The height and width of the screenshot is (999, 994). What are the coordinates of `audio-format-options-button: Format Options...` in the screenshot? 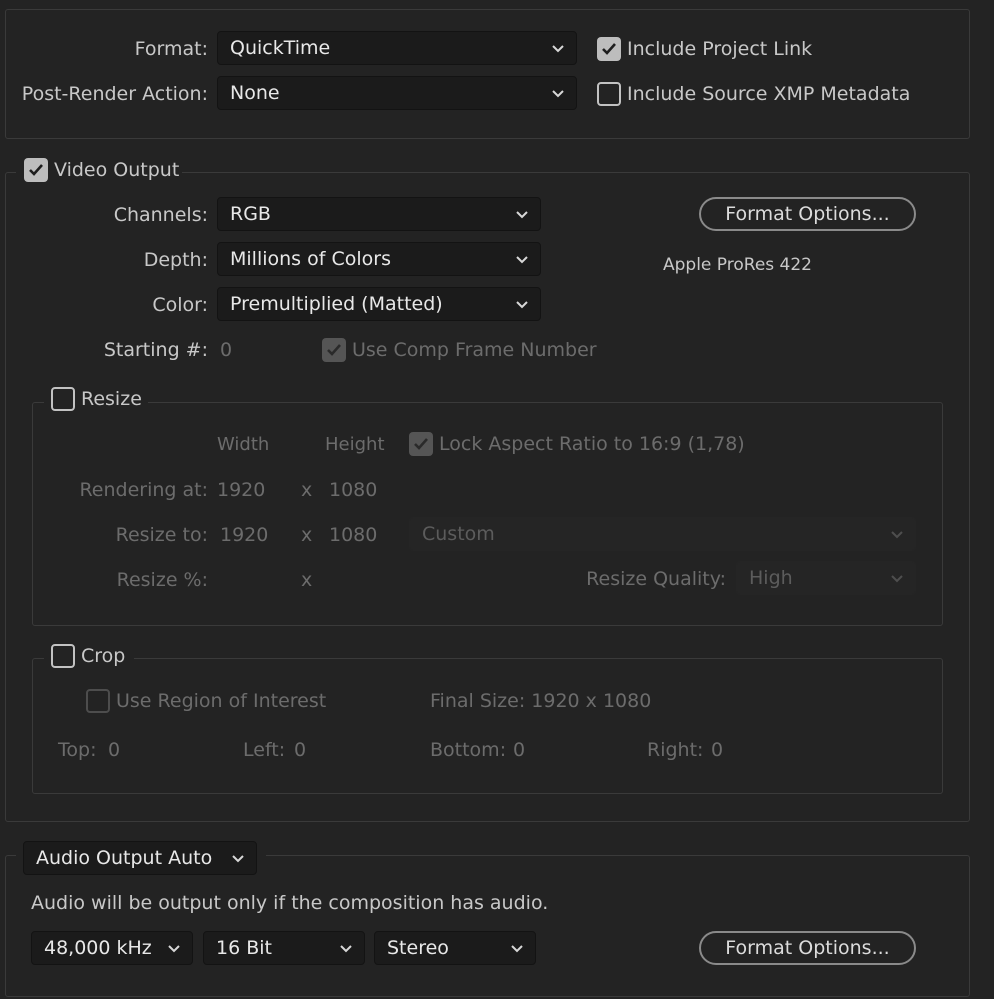 It's located at (807, 948).